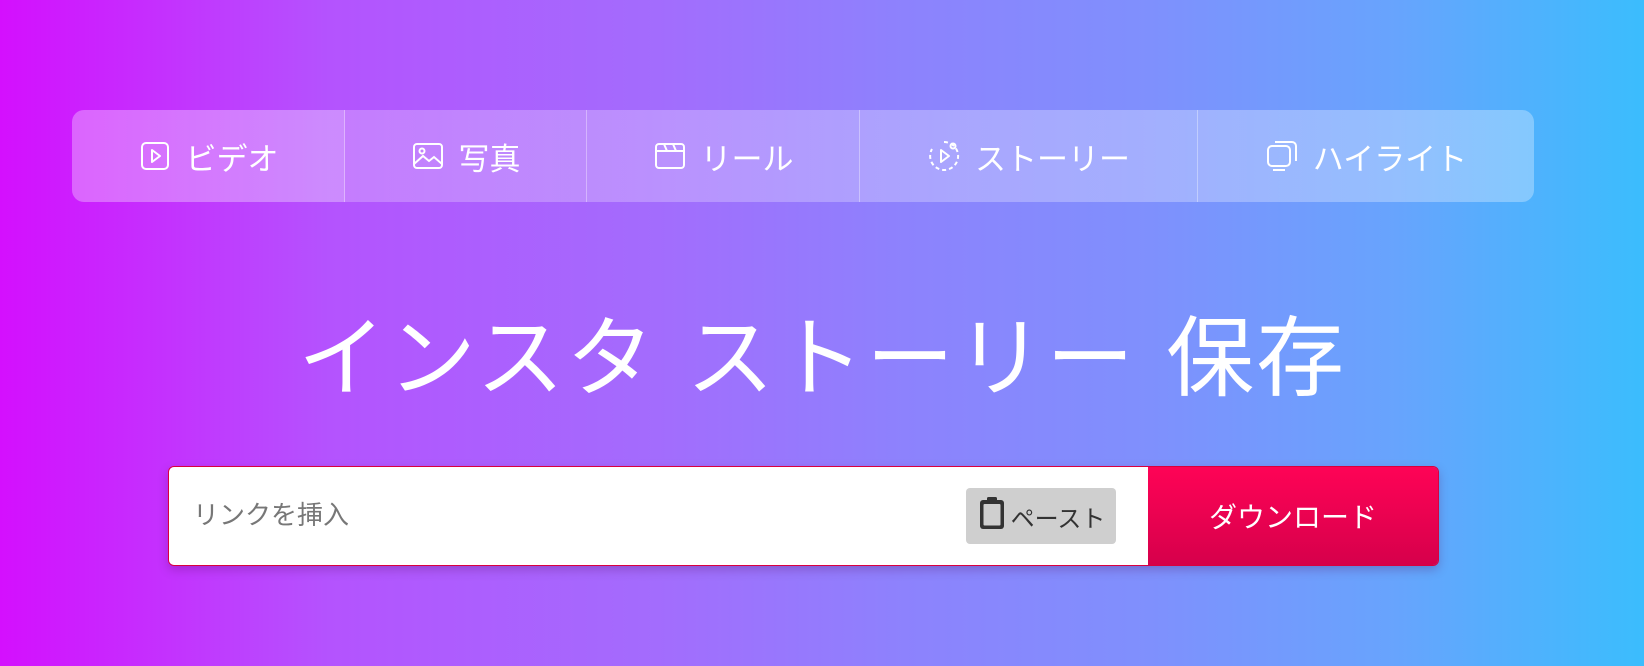 This screenshot has width=1644, height=666. I want to click on tab-video-label: ビデオ, so click(232, 159).